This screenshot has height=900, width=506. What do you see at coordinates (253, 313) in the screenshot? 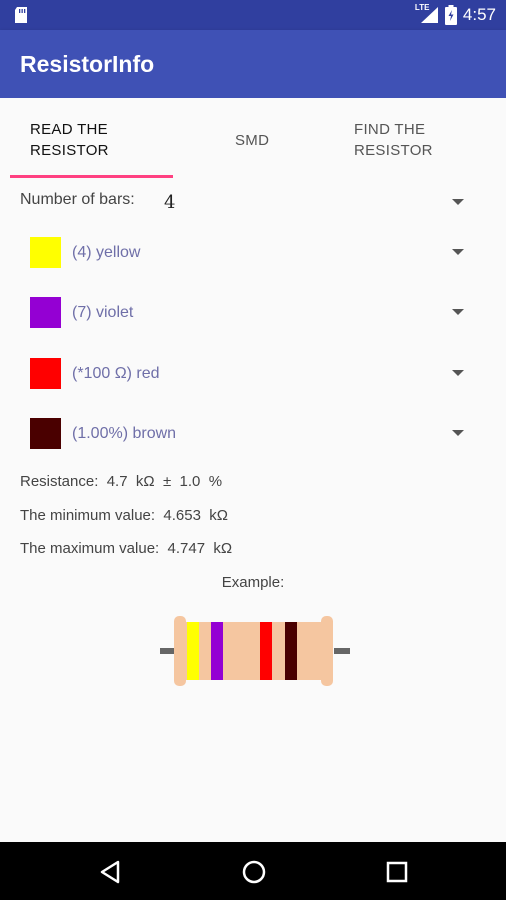
I see `band-2-spinner: (7) violet` at bounding box center [253, 313].